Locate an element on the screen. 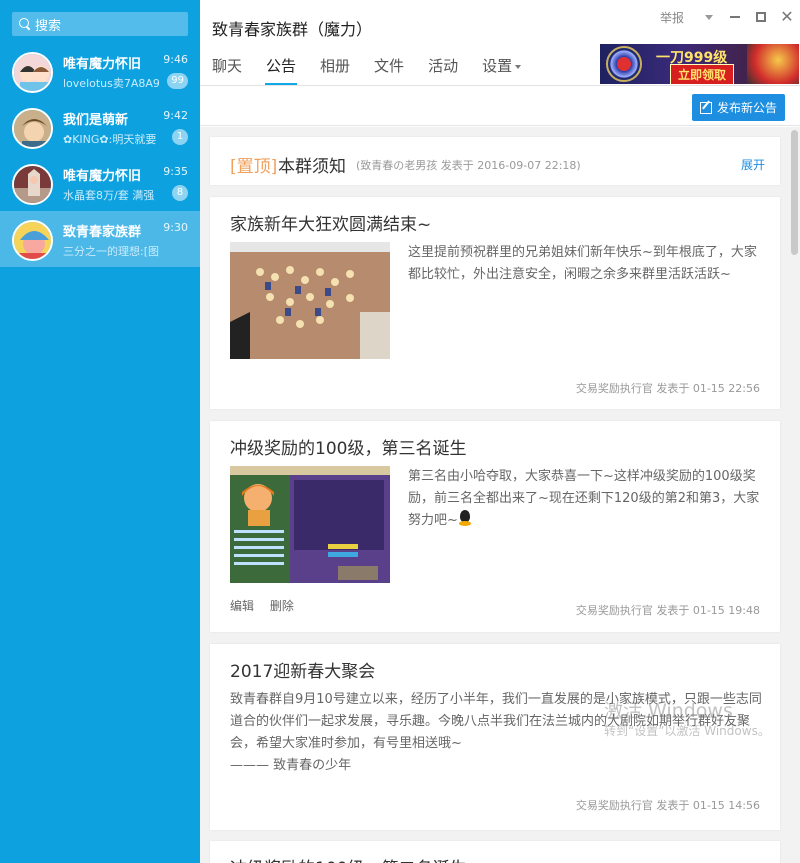  caret-down-icon is located at coordinates (518, 66).